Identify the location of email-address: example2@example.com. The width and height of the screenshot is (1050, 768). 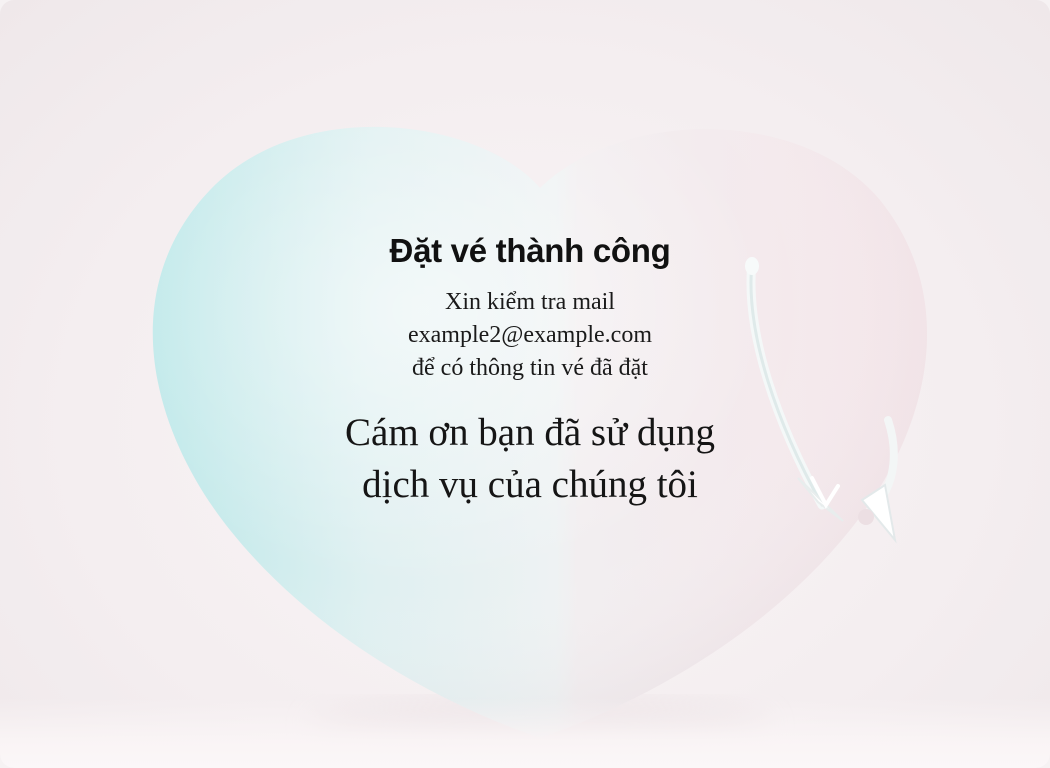
(529, 335).